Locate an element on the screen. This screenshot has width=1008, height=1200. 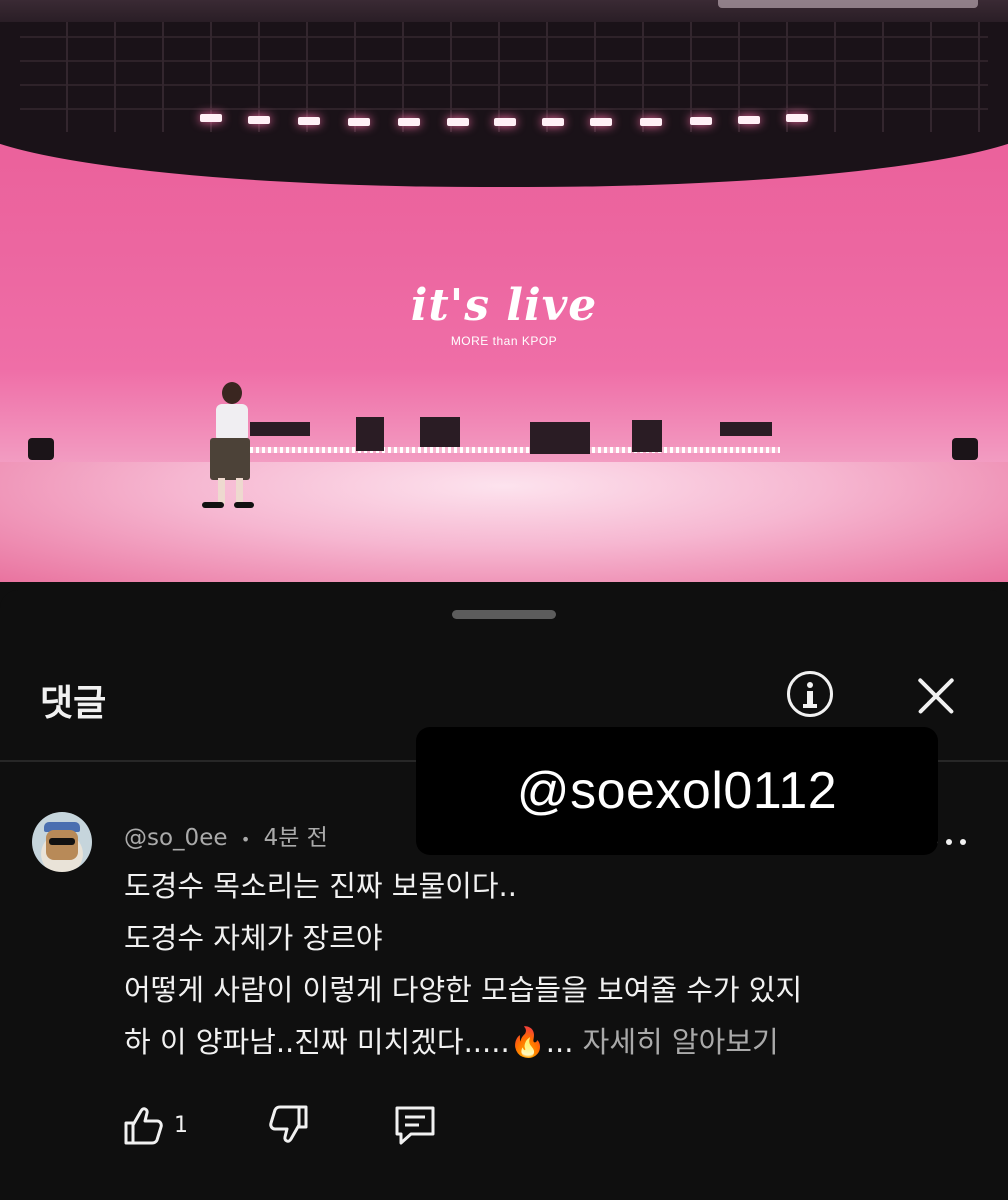
status-strip is located at coordinates (504, 11).